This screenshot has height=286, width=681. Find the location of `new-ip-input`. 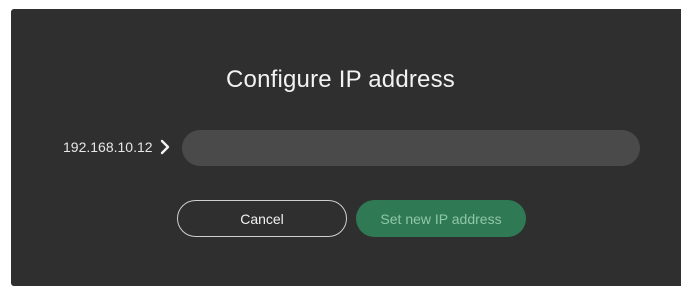

new-ip-input is located at coordinates (411, 148).